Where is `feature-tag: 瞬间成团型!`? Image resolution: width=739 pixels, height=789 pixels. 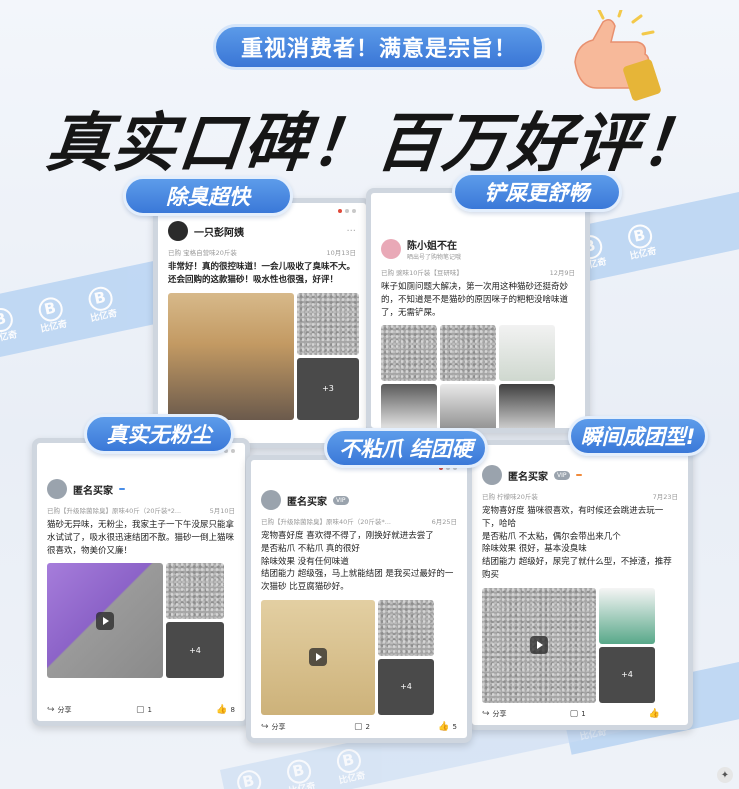 feature-tag: 瞬间成团型! is located at coordinates (638, 436).